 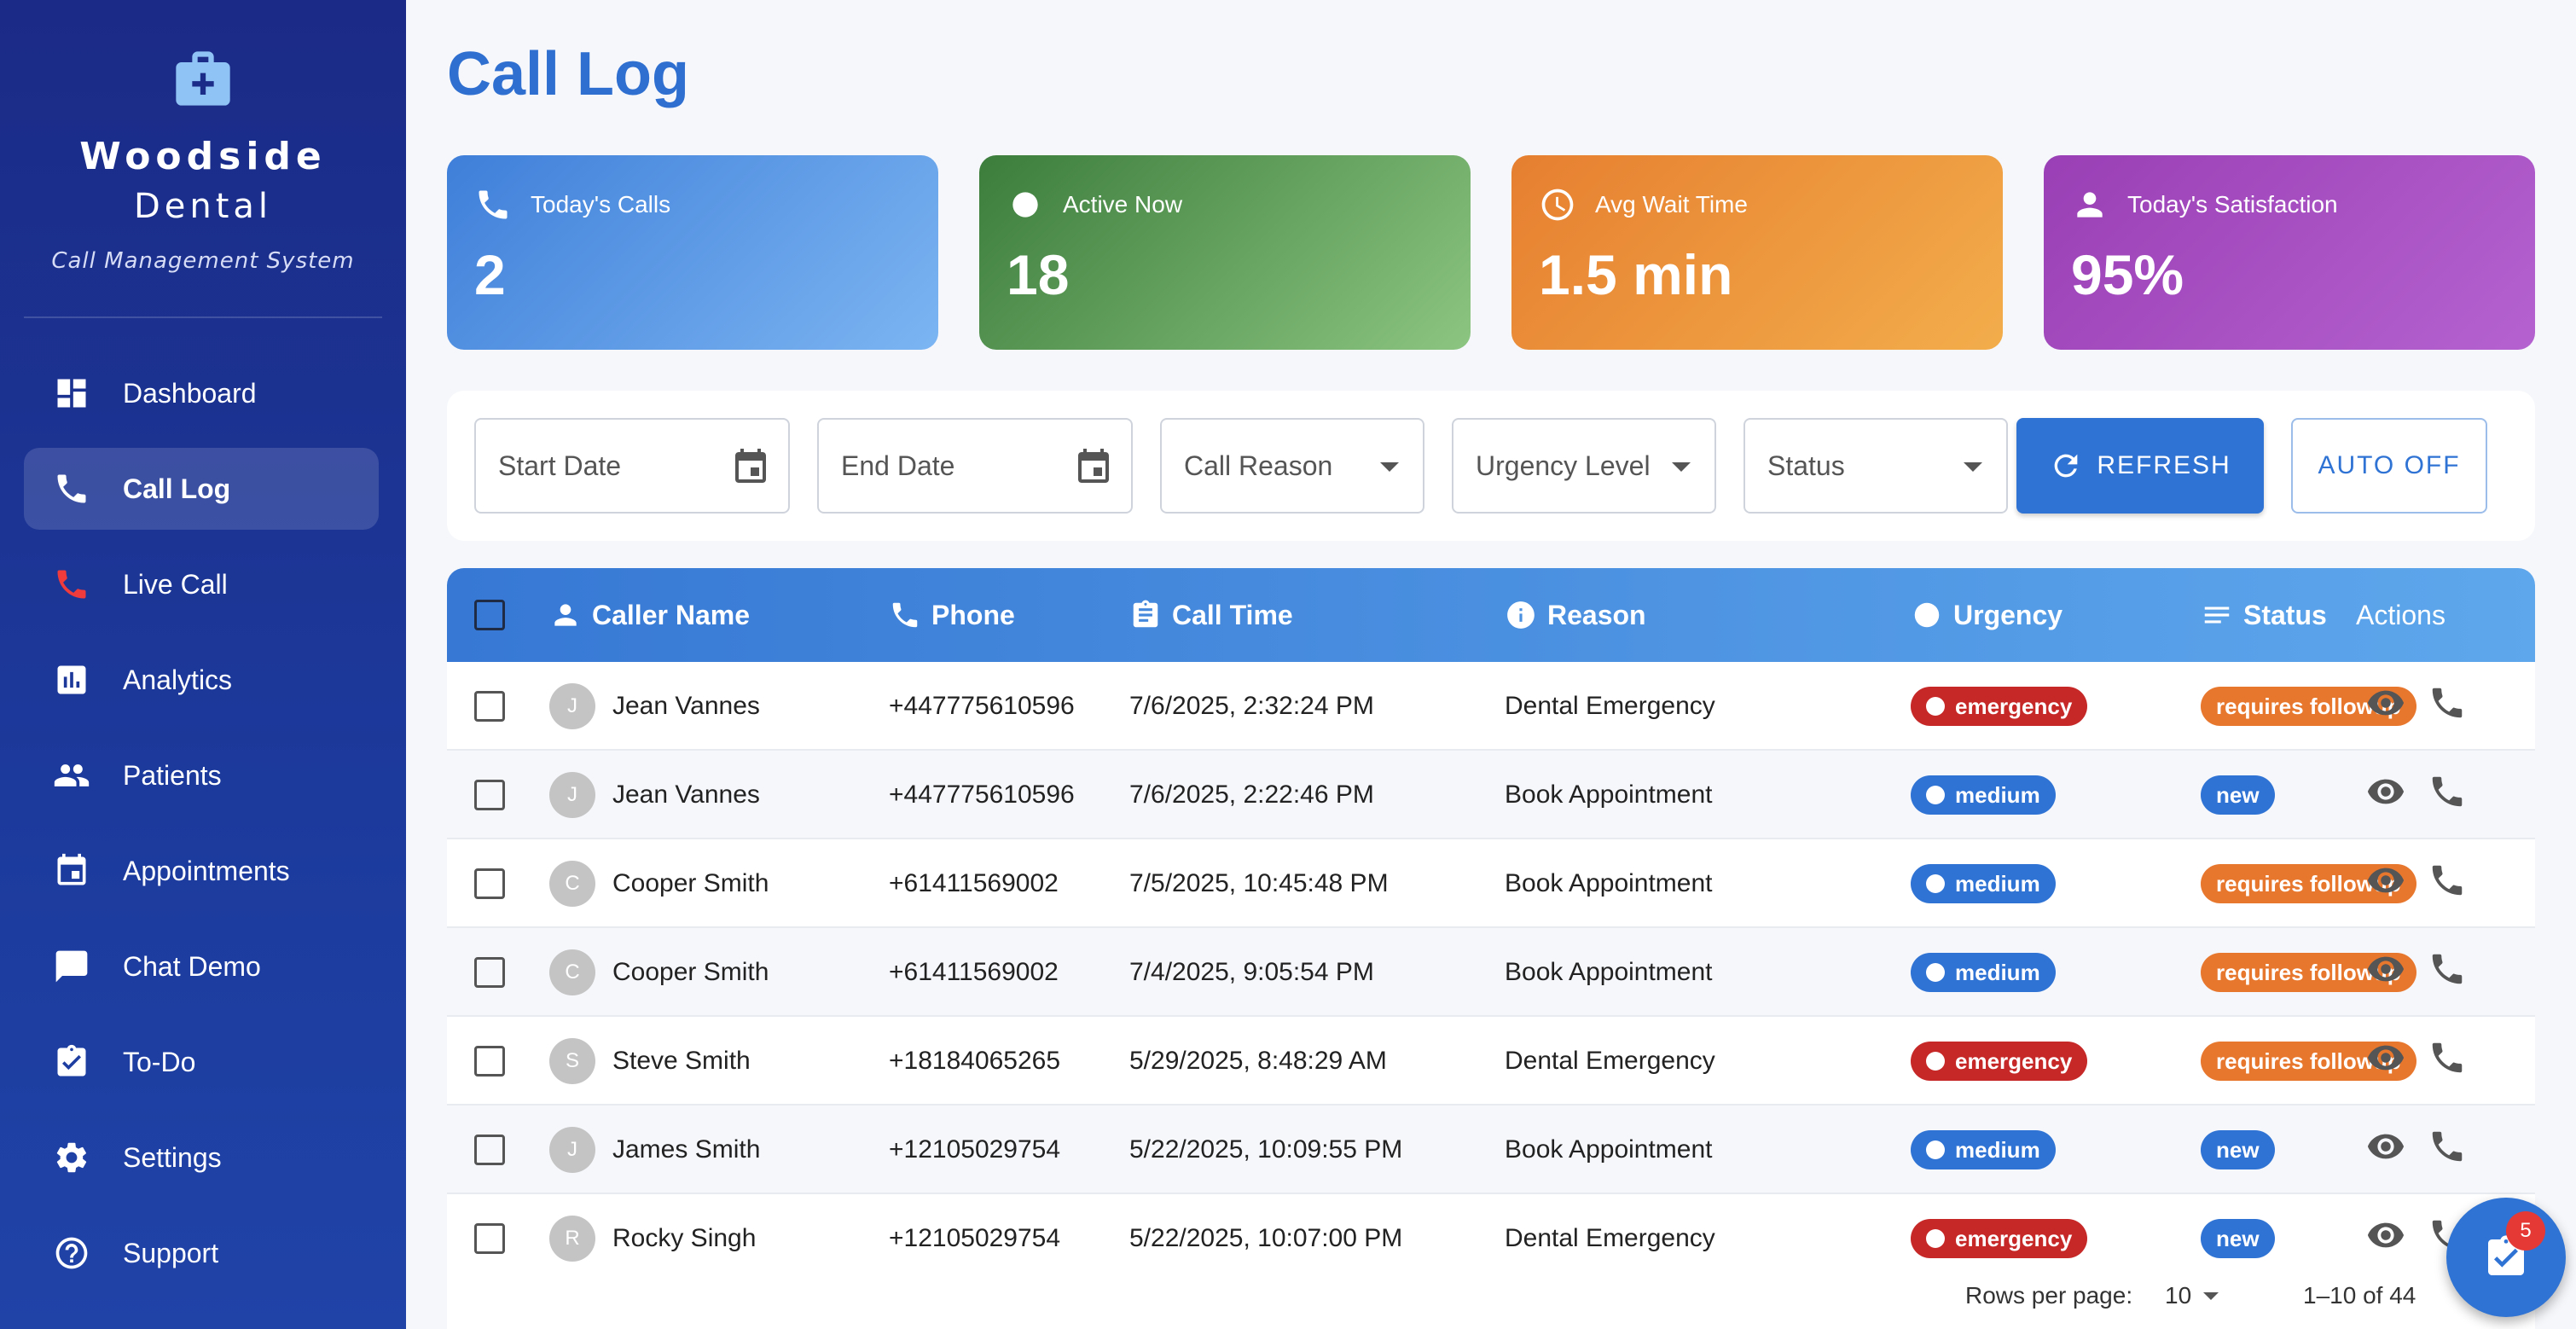 I want to click on sidebar-item-chat-demo: Chat Demo, so click(x=201, y=966).